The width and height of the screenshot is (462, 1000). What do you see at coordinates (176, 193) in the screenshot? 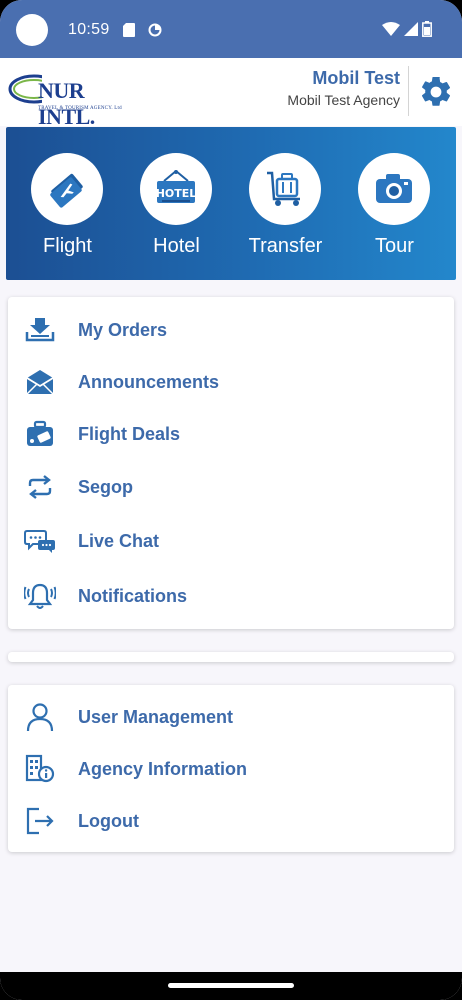
I see `svg-text: HOTEL` at bounding box center [176, 193].